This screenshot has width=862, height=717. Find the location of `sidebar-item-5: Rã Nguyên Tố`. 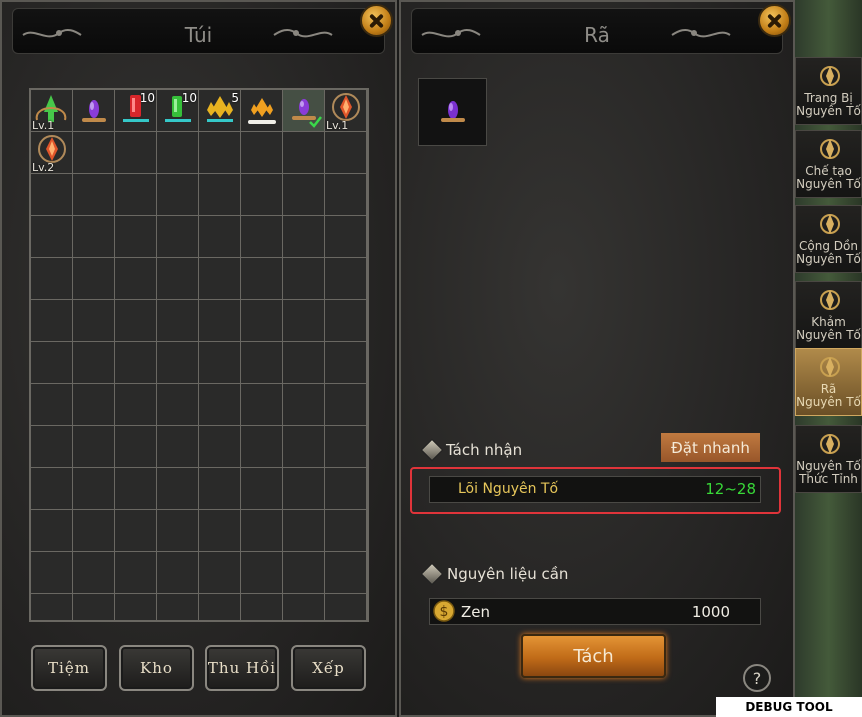

sidebar-item-5: Rã Nguyên Tố is located at coordinates (828, 382).